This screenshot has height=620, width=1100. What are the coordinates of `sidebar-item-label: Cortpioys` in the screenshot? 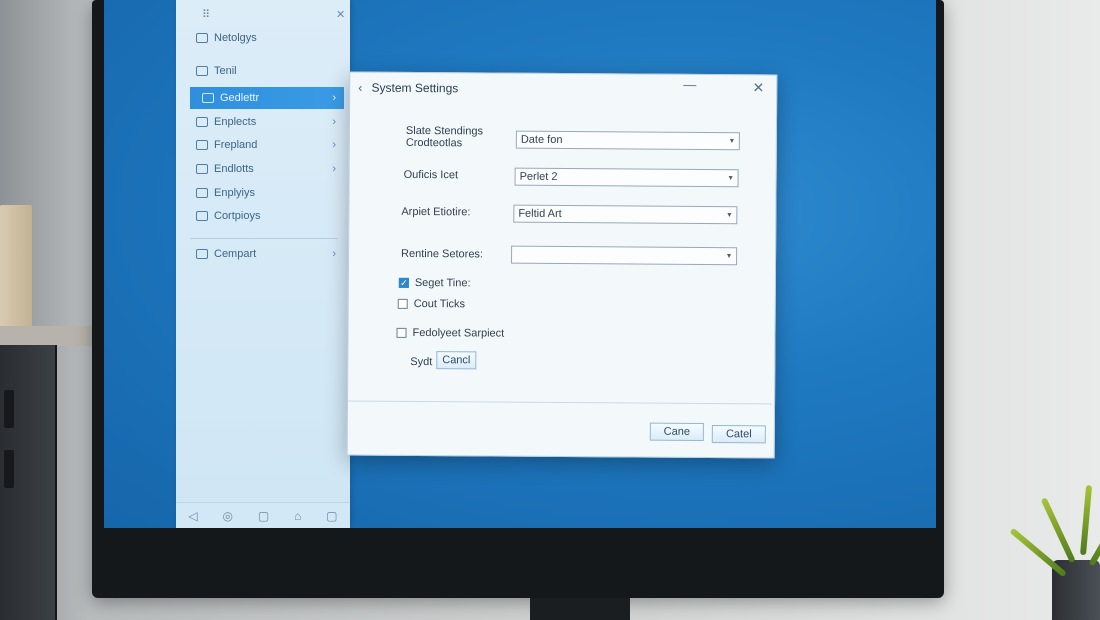 It's located at (237, 216).